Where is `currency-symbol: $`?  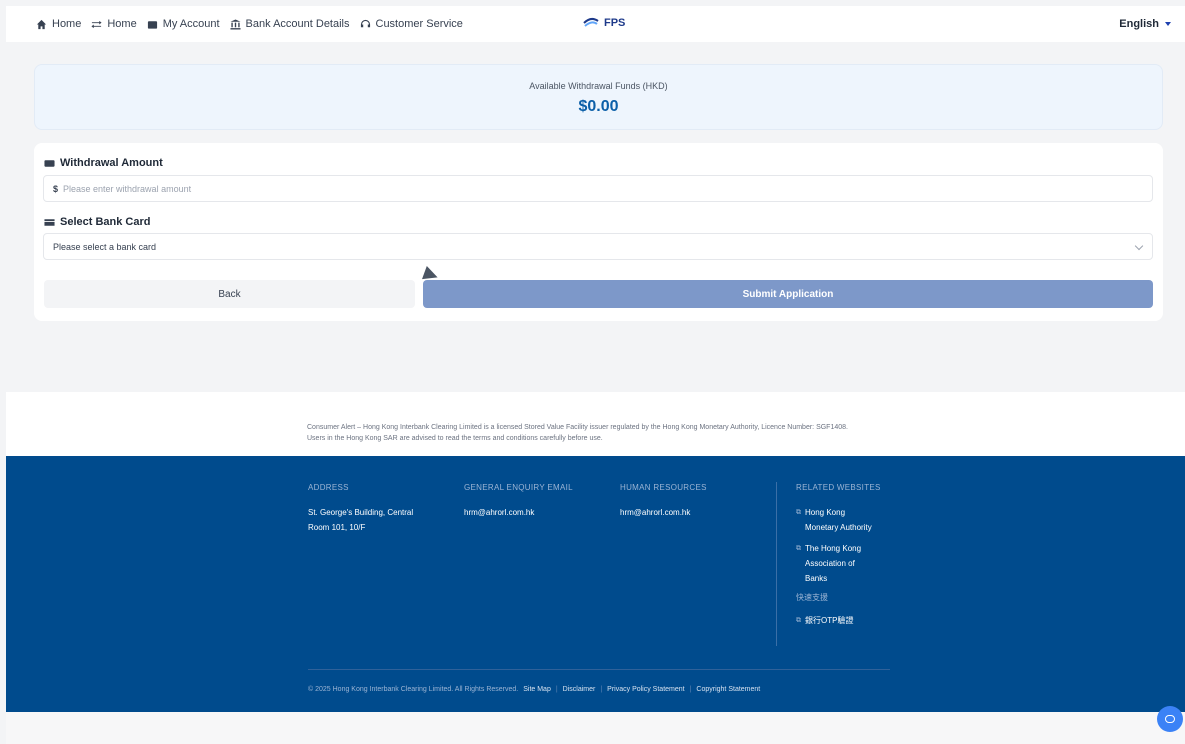
currency-symbol: $ is located at coordinates (56, 188).